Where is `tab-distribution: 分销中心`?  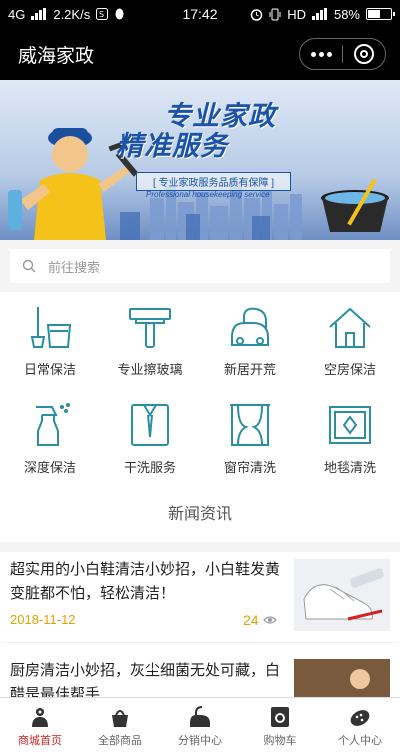 tab-distribution: 分销中心 is located at coordinates (200, 725).